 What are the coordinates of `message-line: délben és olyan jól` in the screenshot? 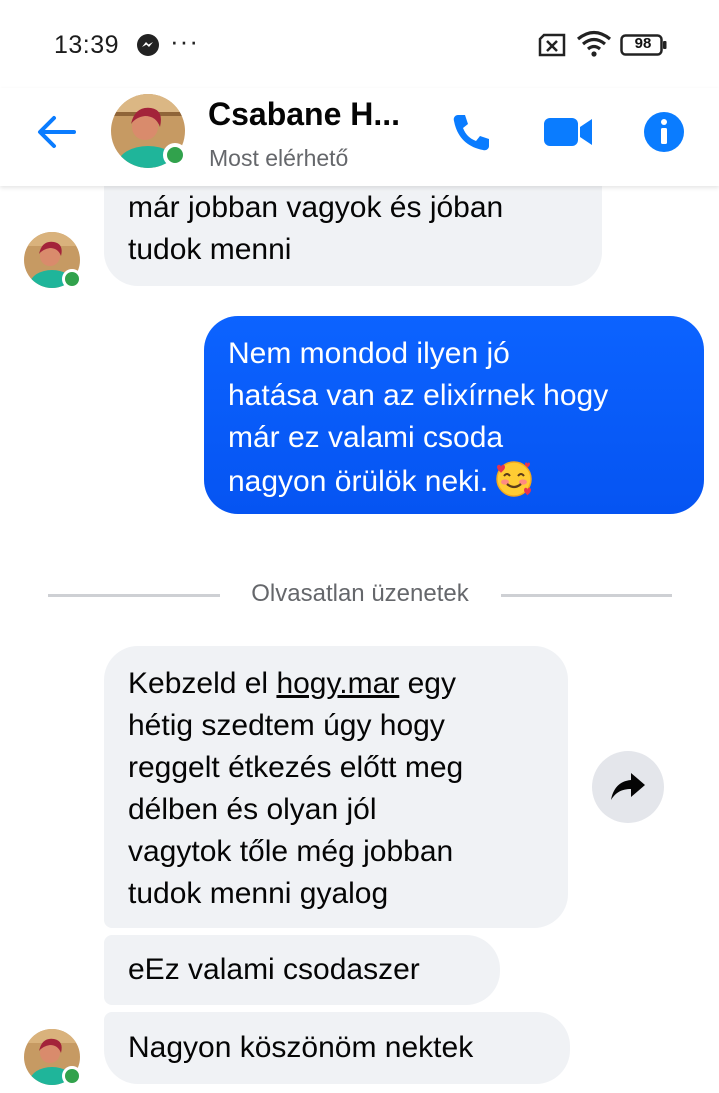 It's located at (252, 809).